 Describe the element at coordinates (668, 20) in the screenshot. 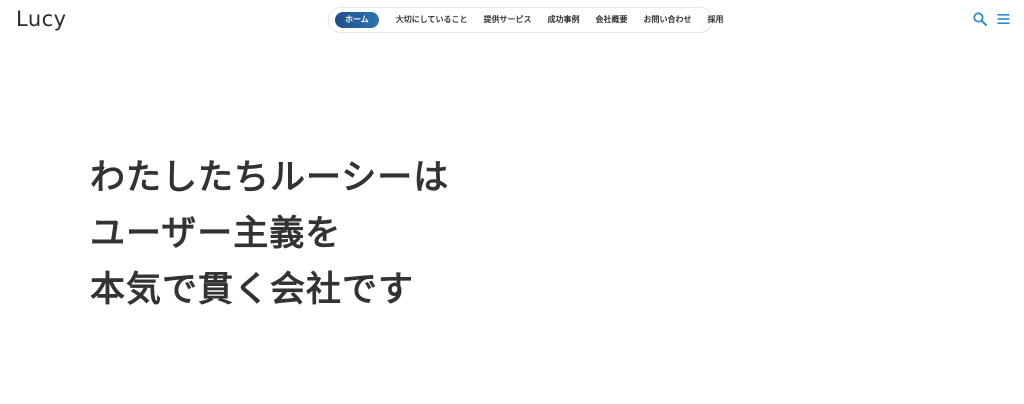

I see `nav-item-contact: お問い合わせ` at that location.